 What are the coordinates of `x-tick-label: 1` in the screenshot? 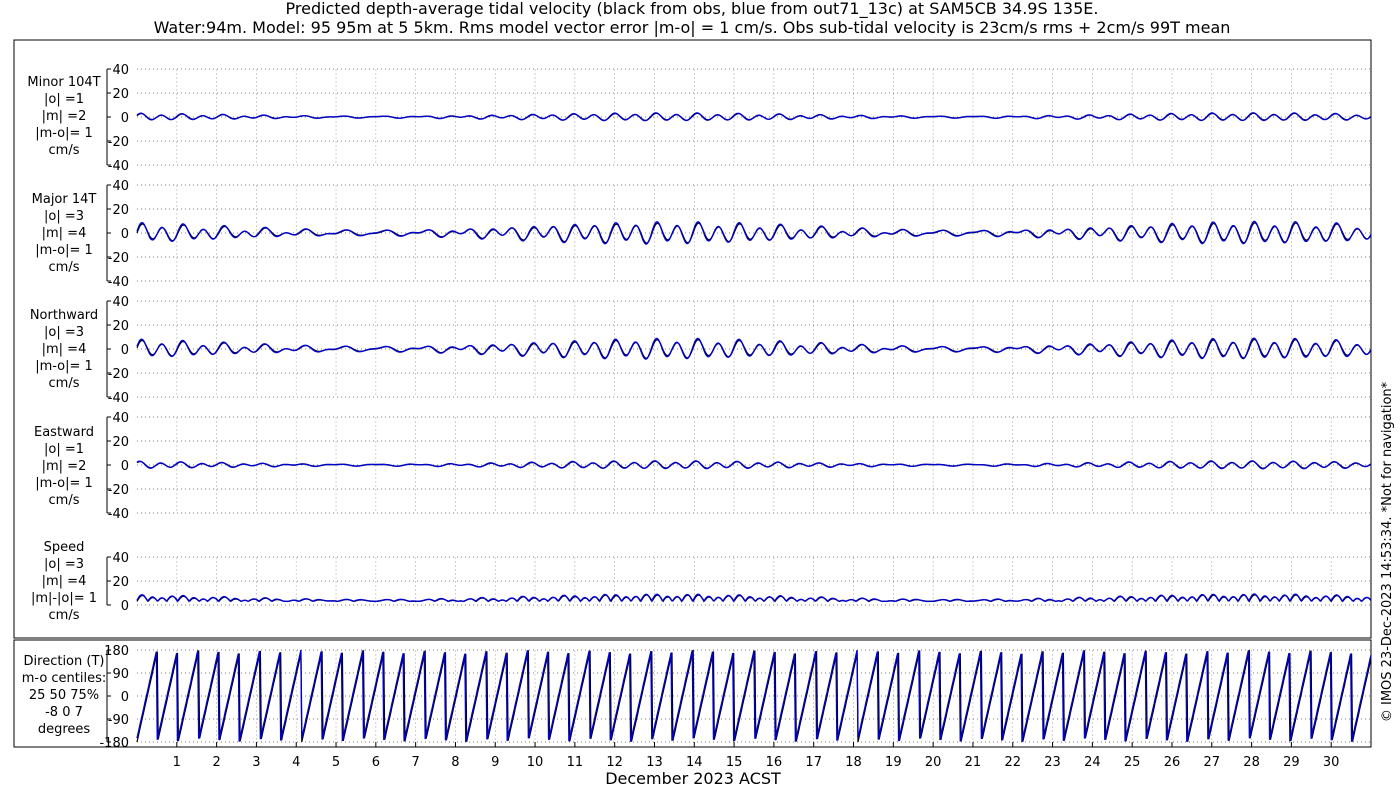 It's located at (177, 762).